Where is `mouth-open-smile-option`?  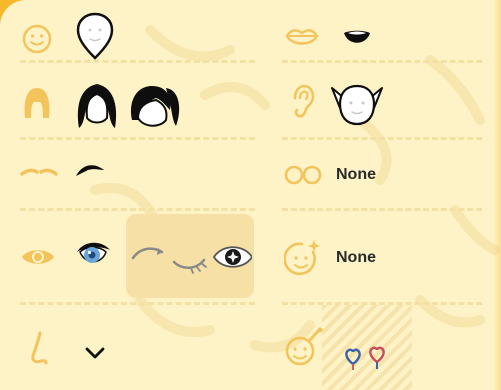
mouth-open-smile-option is located at coordinates (357, 38).